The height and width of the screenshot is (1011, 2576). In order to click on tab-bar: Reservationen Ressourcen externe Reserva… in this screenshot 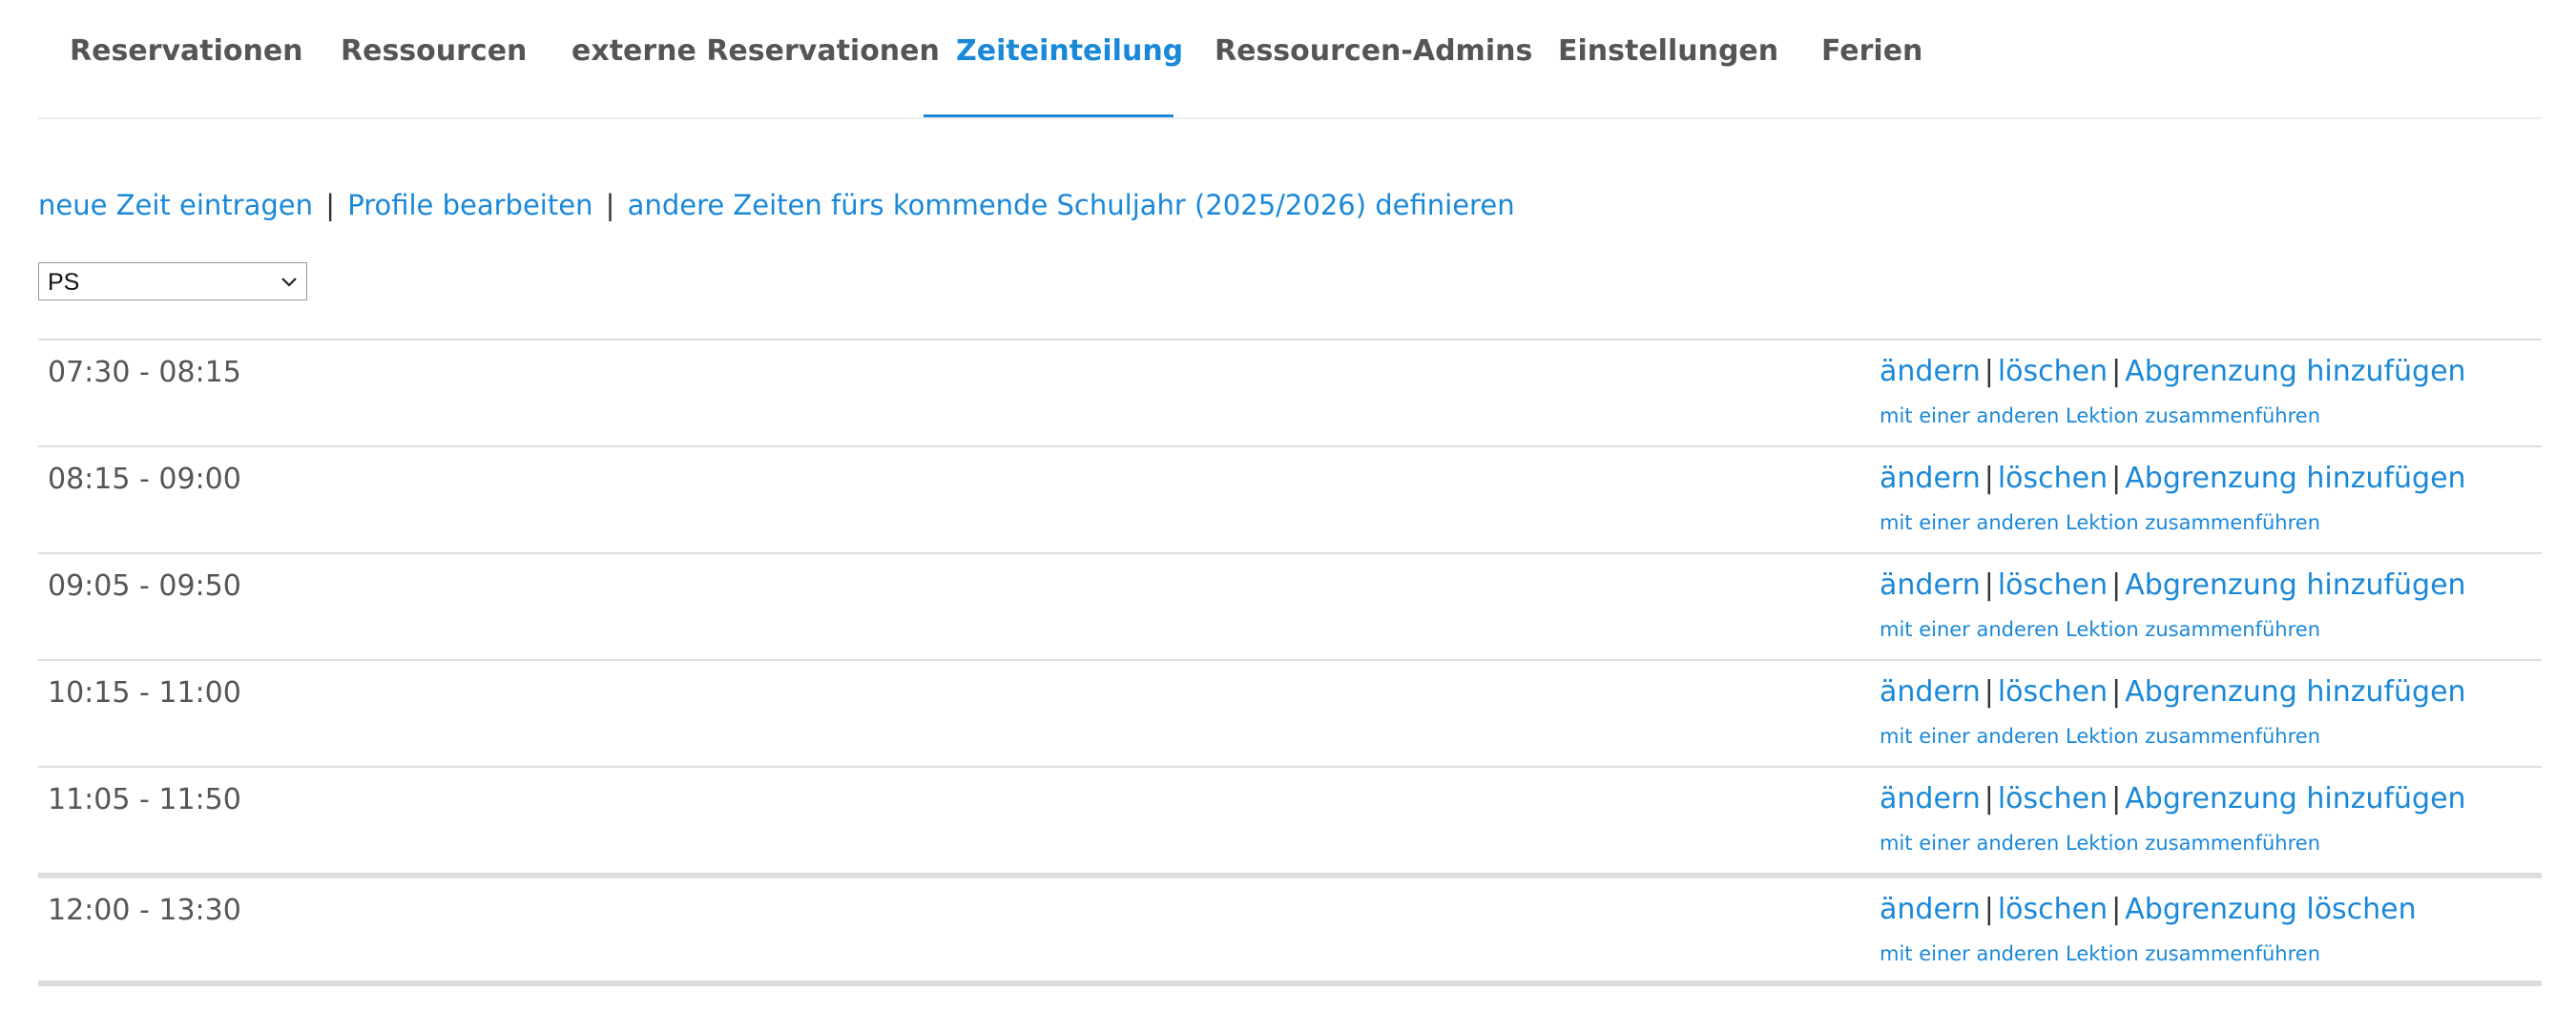, I will do `click(1290, 59)`.